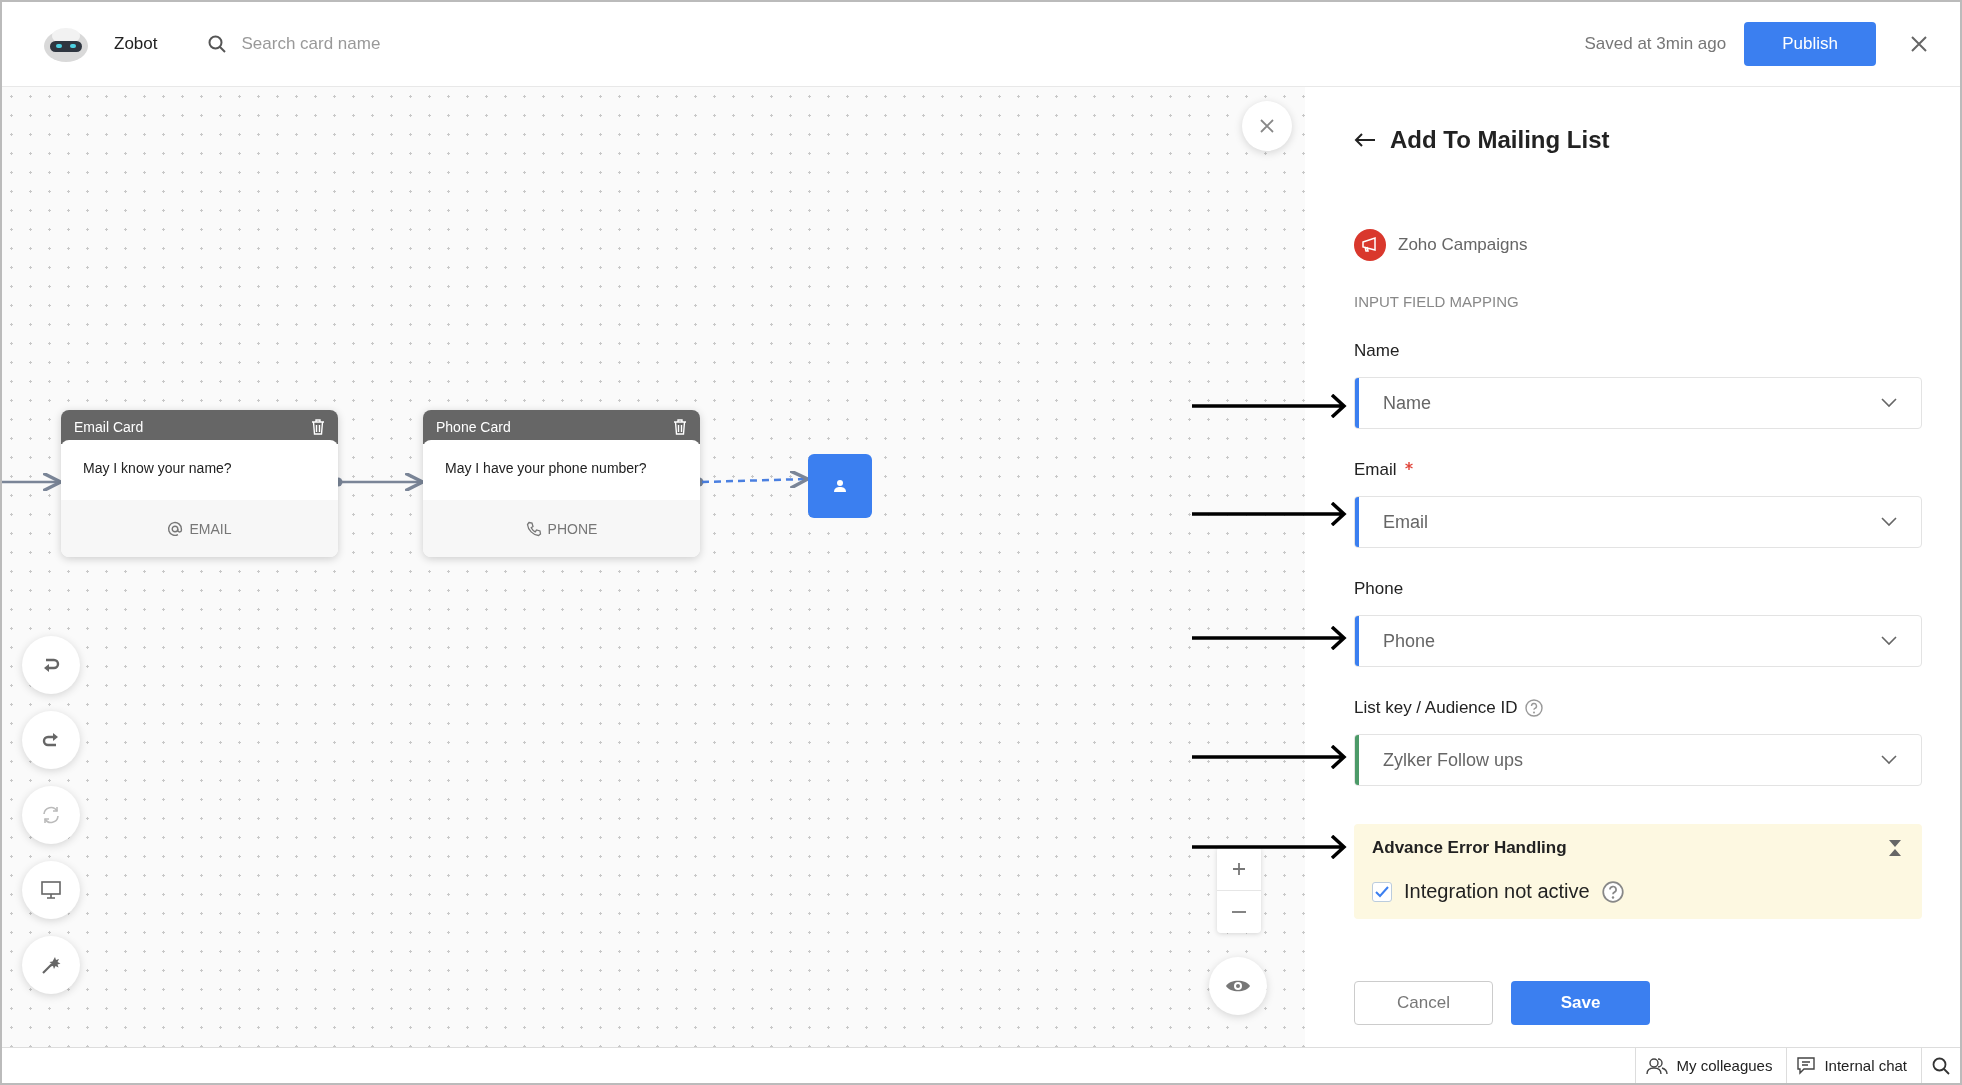 The height and width of the screenshot is (1085, 1962). What do you see at coordinates (1463, 245) in the screenshot?
I see `integration-name: Zoho Campaigns` at bounding box center [1463, 245].